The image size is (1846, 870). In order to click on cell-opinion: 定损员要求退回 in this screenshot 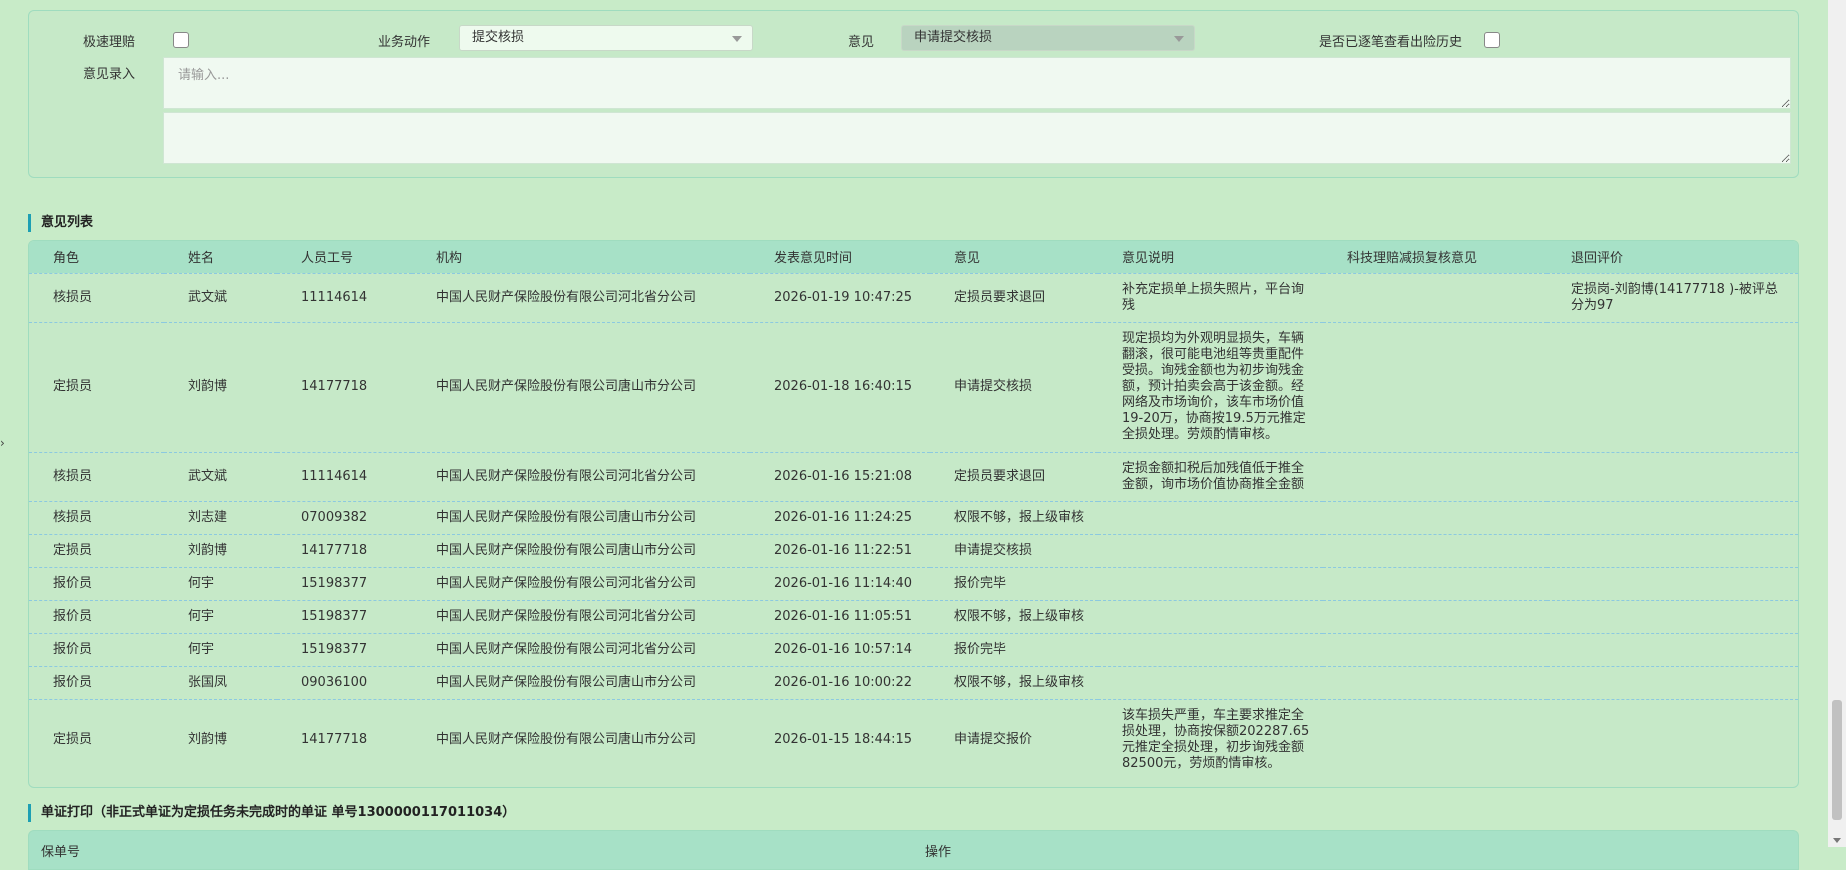, I will do `click(1000, 476)`.